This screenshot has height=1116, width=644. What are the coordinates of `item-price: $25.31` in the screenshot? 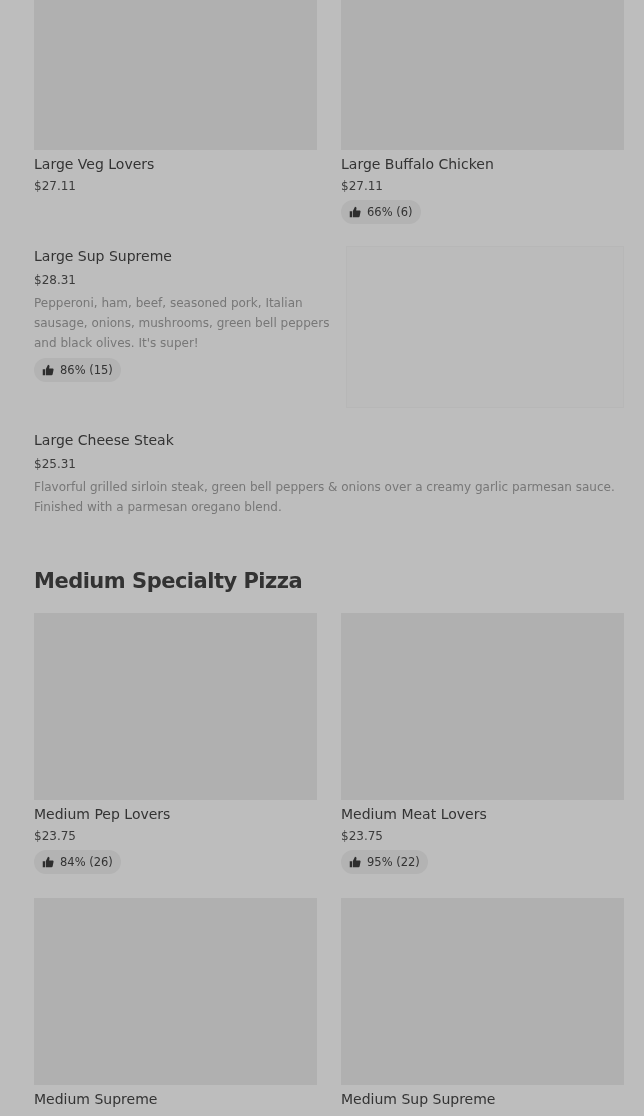 It's located at (55, 464).